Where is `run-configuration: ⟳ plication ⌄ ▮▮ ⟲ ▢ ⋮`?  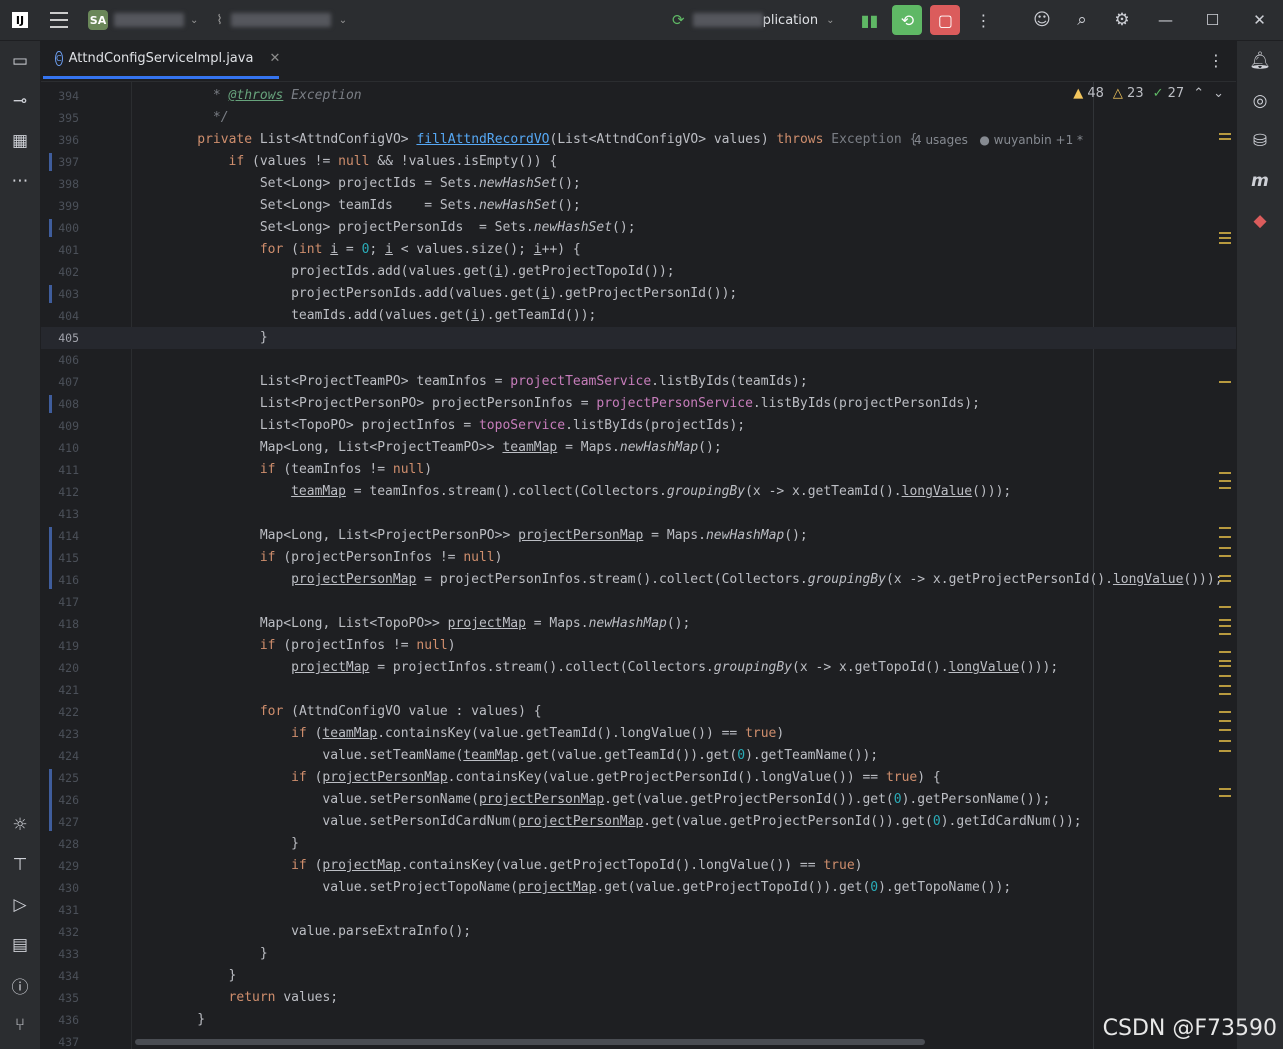
run-configuration: ⟳ plication ⌄ ▮▮ ⟲ ▢ ⋮ is located at coordinates (835, 20).